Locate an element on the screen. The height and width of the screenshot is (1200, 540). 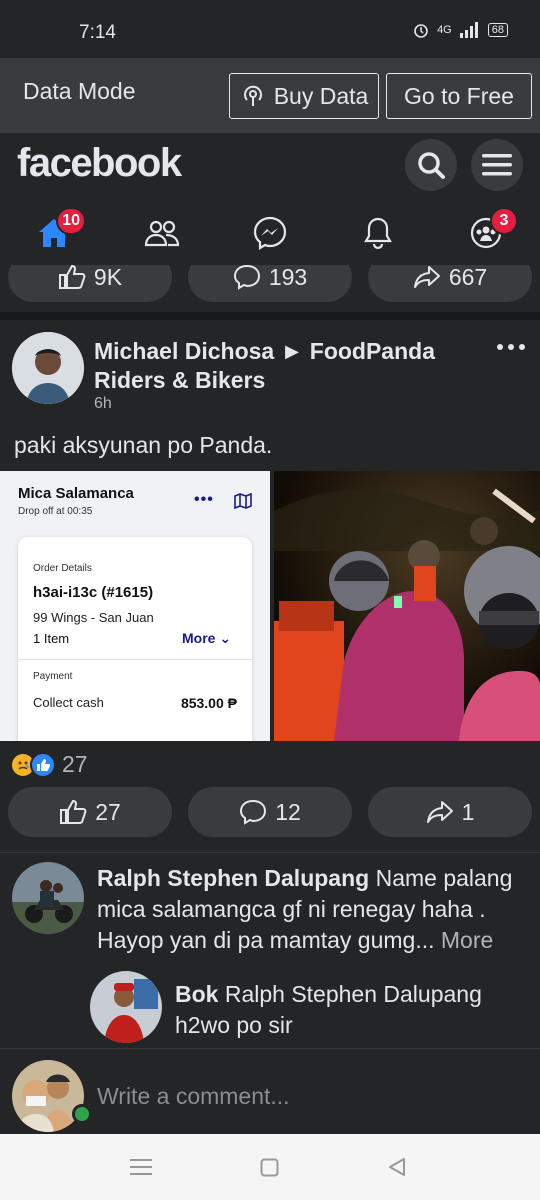
app-header: facebook is located at coordinates (270, 167).